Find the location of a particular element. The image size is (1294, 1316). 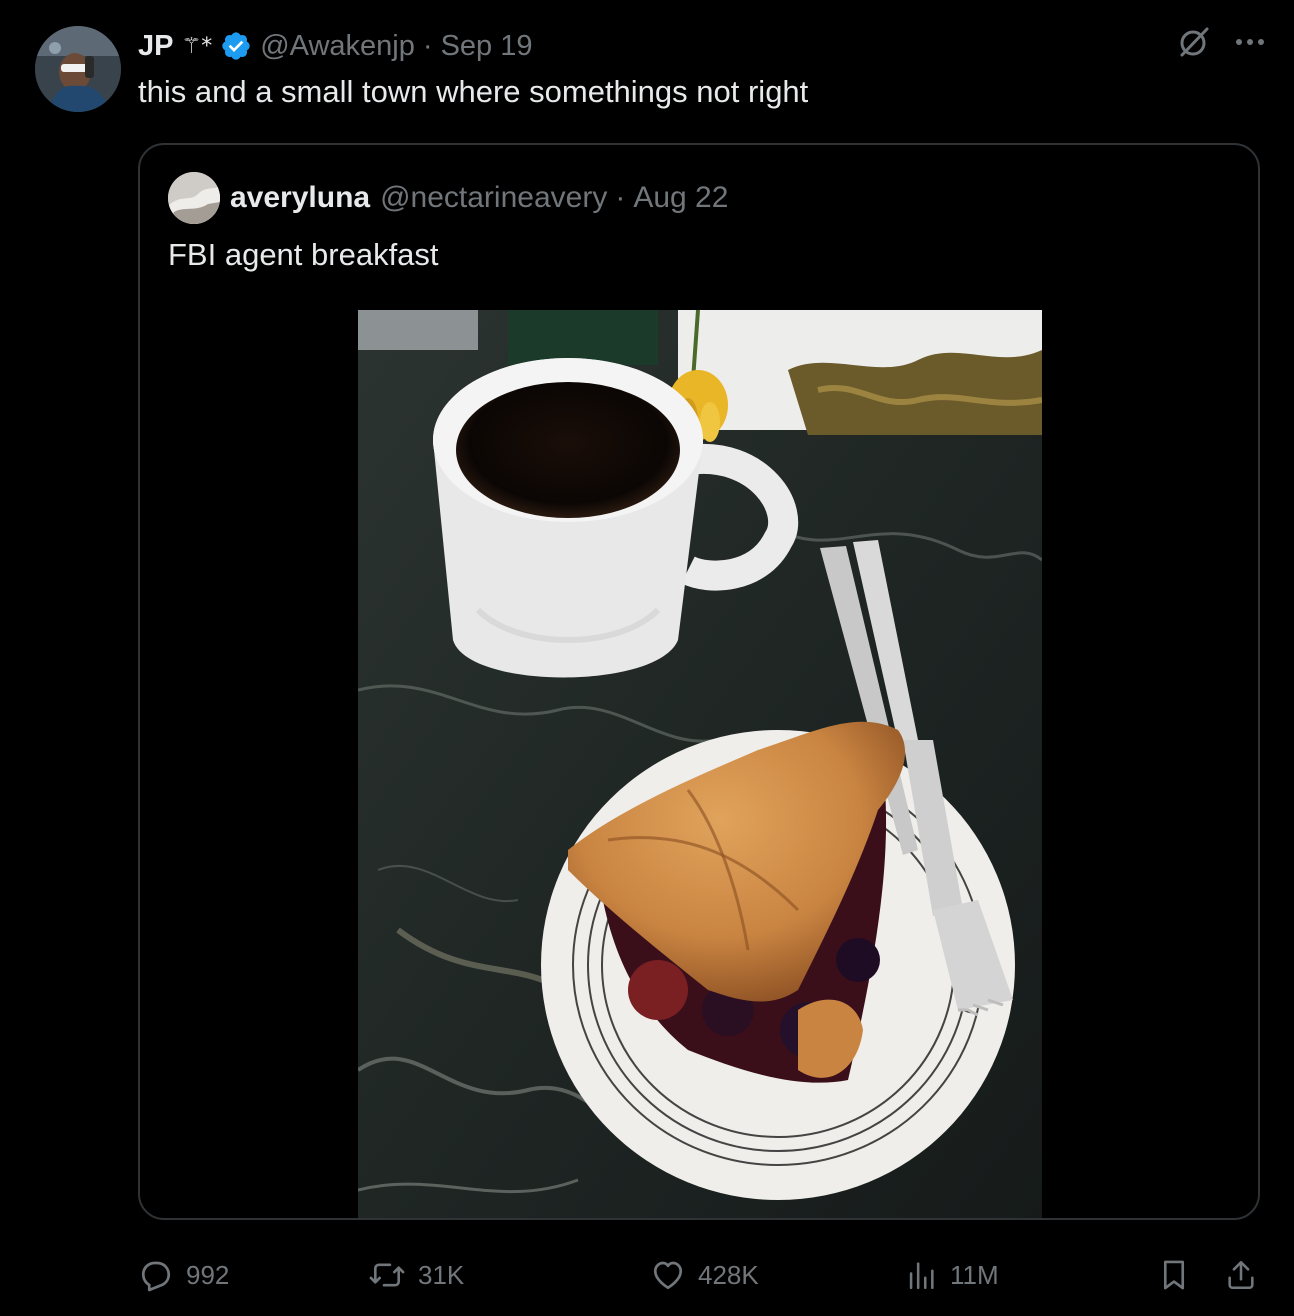

views-icon is located at coordinates (921, 1275).